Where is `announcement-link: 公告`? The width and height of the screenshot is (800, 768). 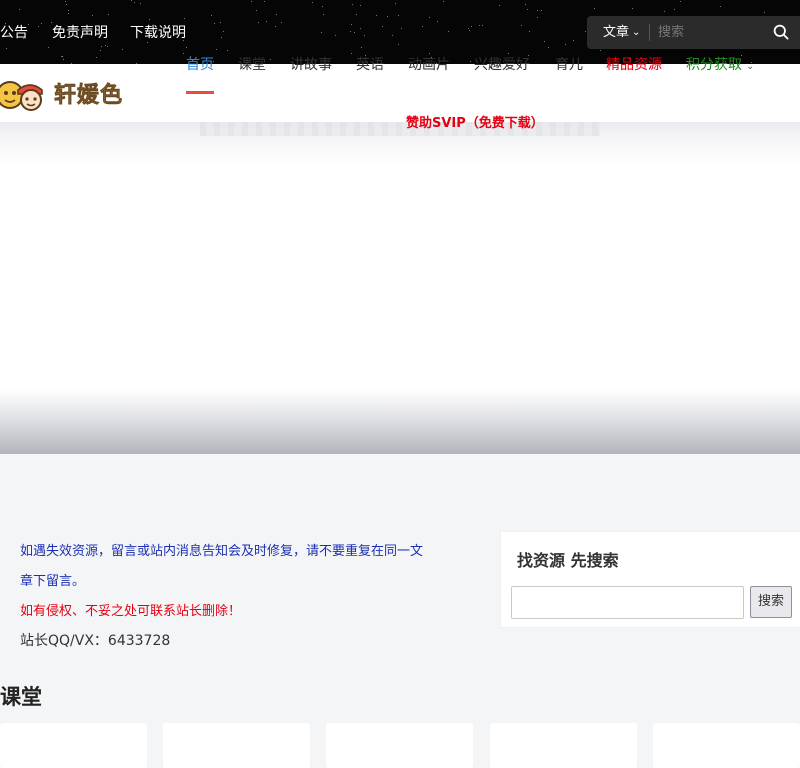
announcement-link: 公告 is located at coordinates (14, 33).